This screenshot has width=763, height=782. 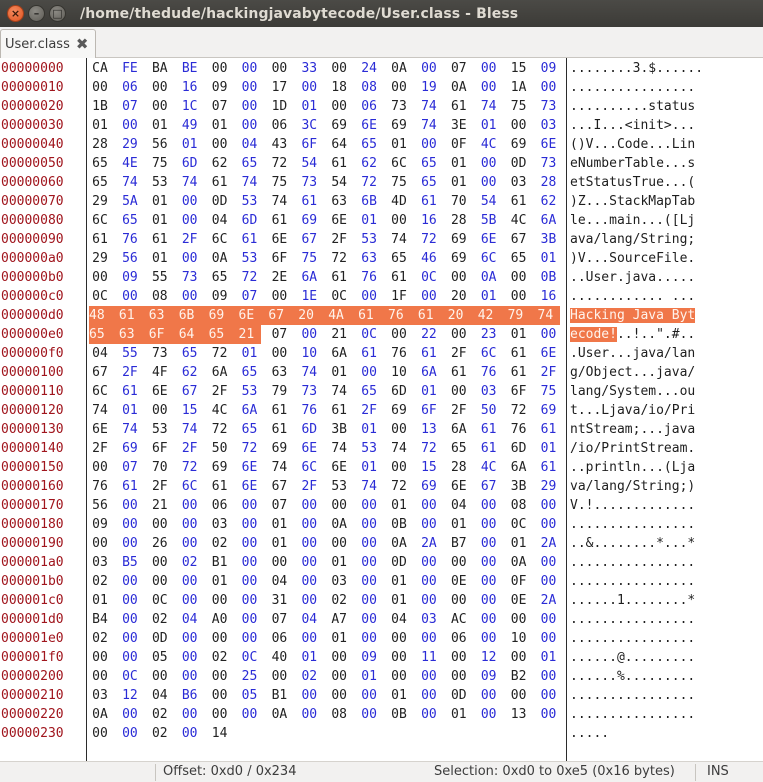 I want to click on hex-byte: 0D, so click(x=519, y=163).